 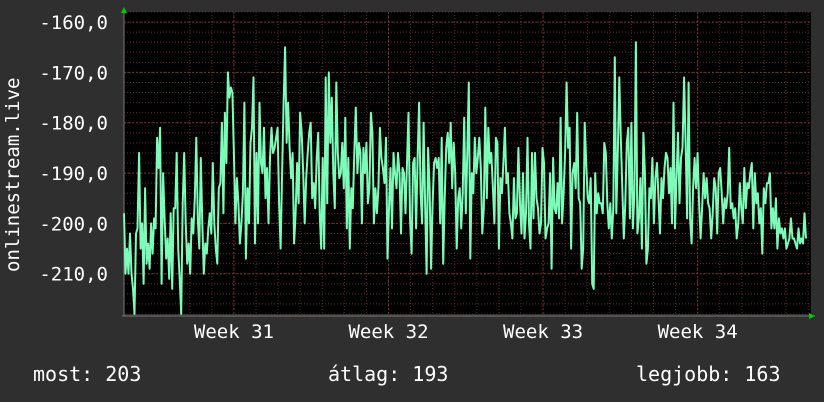 What do you see at coordinates (543, 332) in the screenshot?
I see `x-tick-label: Week 33` at bounding box center [543, 332].